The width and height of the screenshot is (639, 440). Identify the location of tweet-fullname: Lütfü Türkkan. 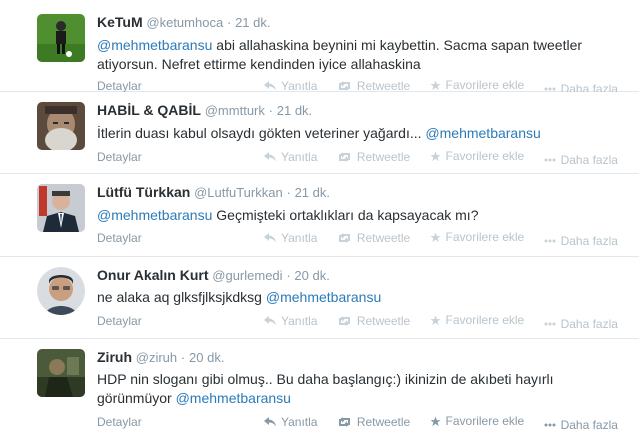
(143, 192).